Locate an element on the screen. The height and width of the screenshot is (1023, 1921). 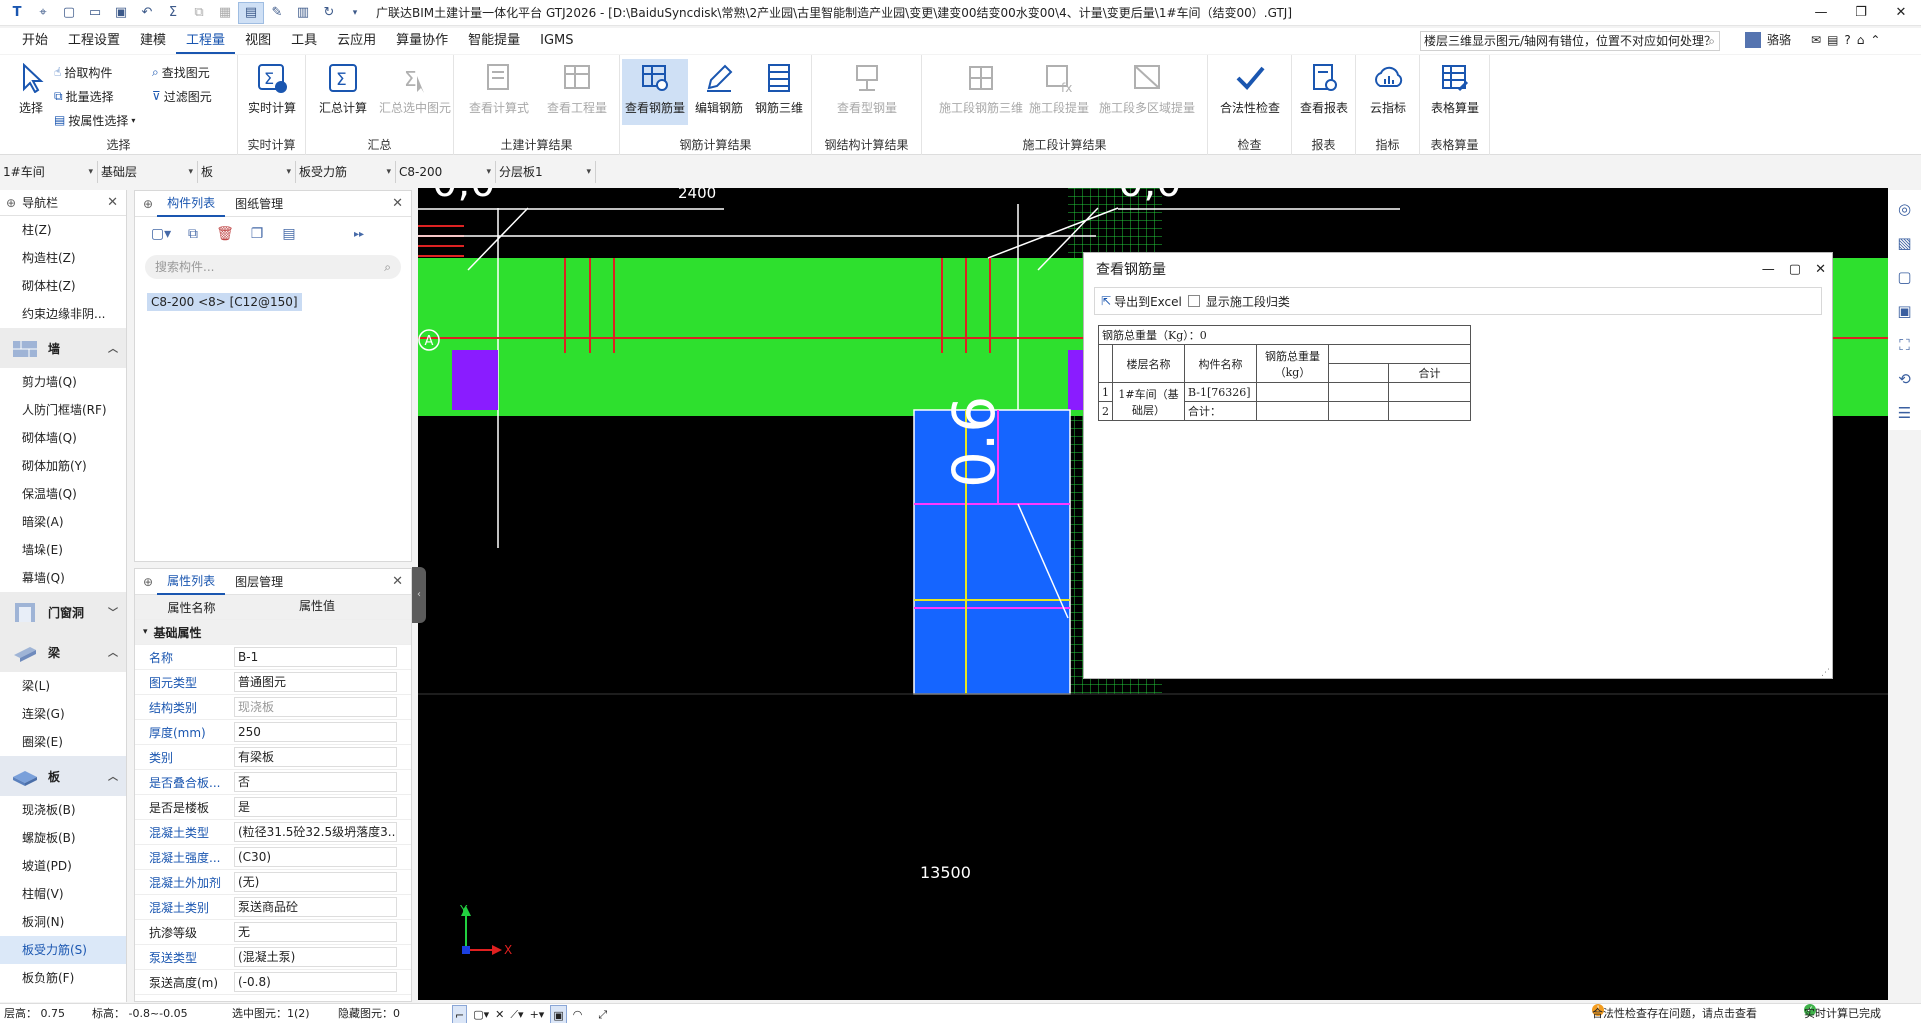
user-name: 骆骆 is located at coordinates (1779, 39).